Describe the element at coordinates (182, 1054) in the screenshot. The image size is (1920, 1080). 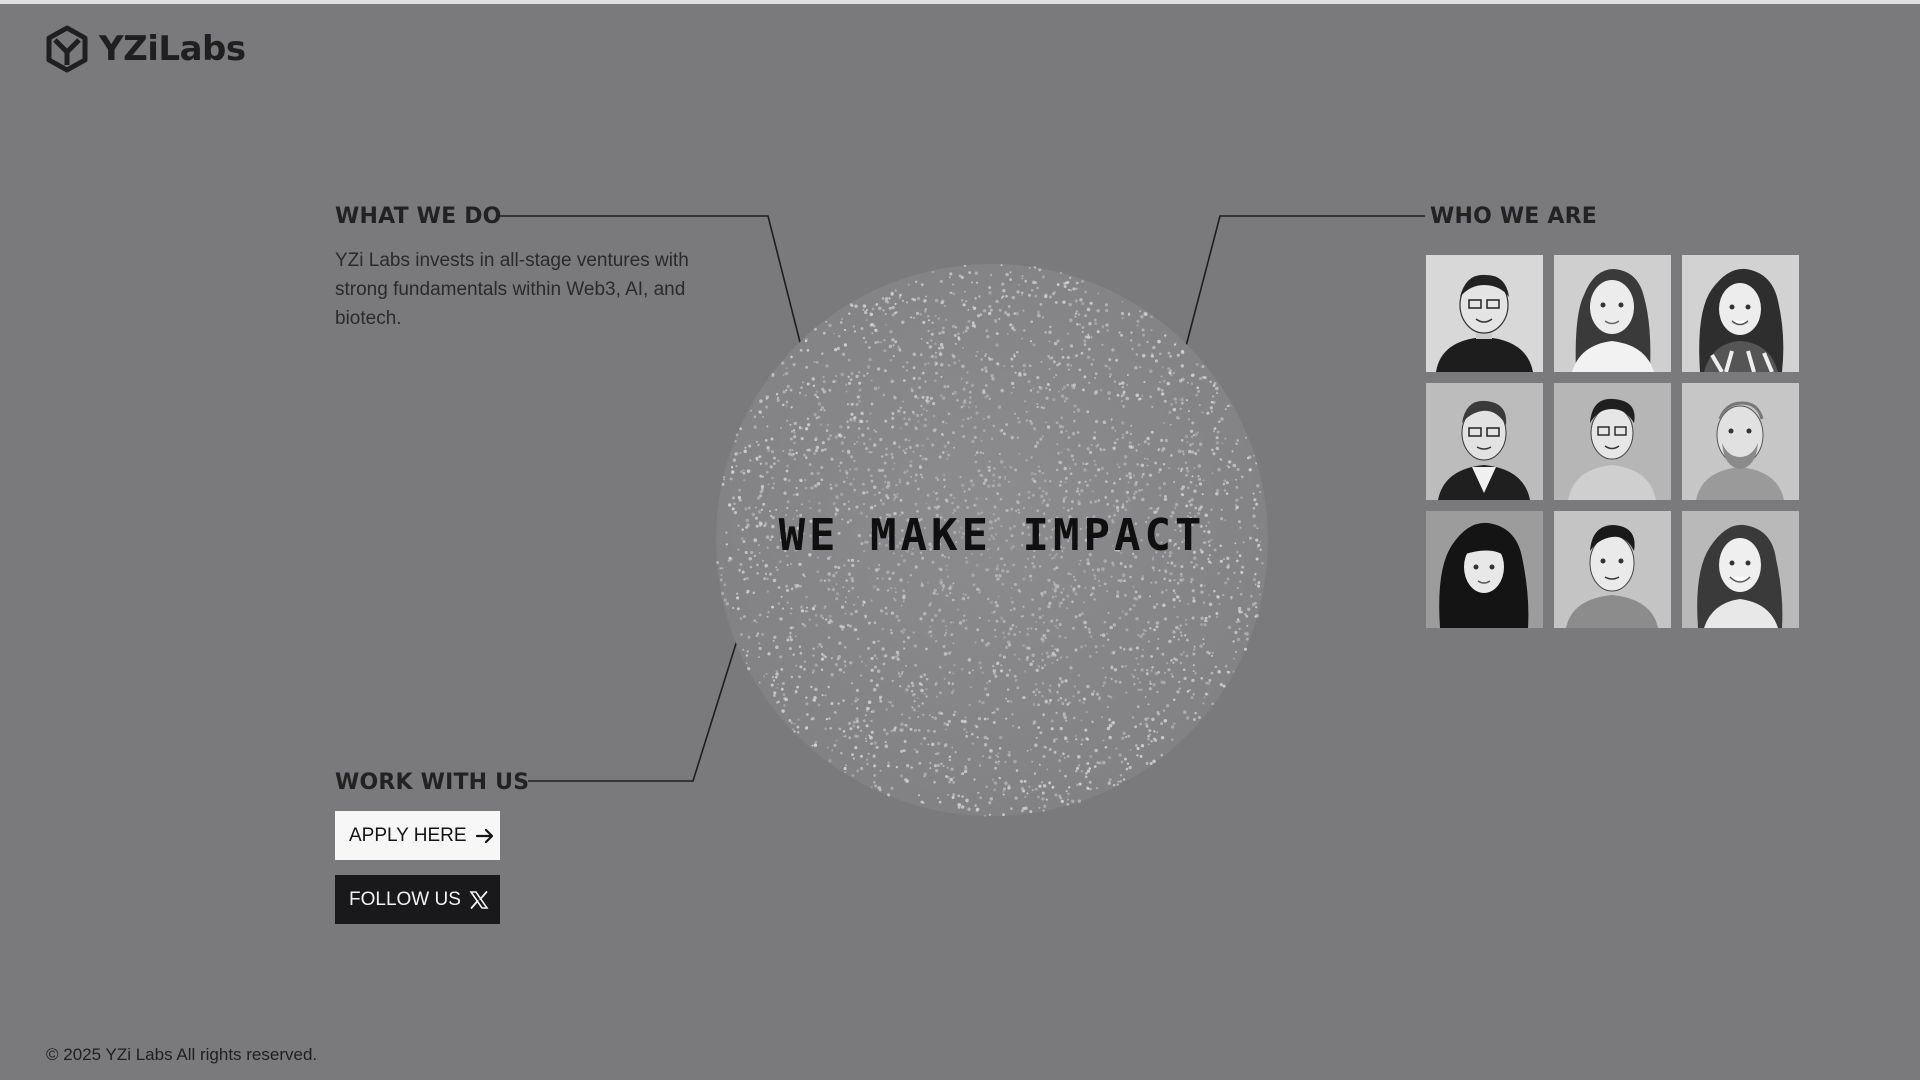
I see `footer-copyright: © 2025 YZi Labs All rights reserved.` at that location.